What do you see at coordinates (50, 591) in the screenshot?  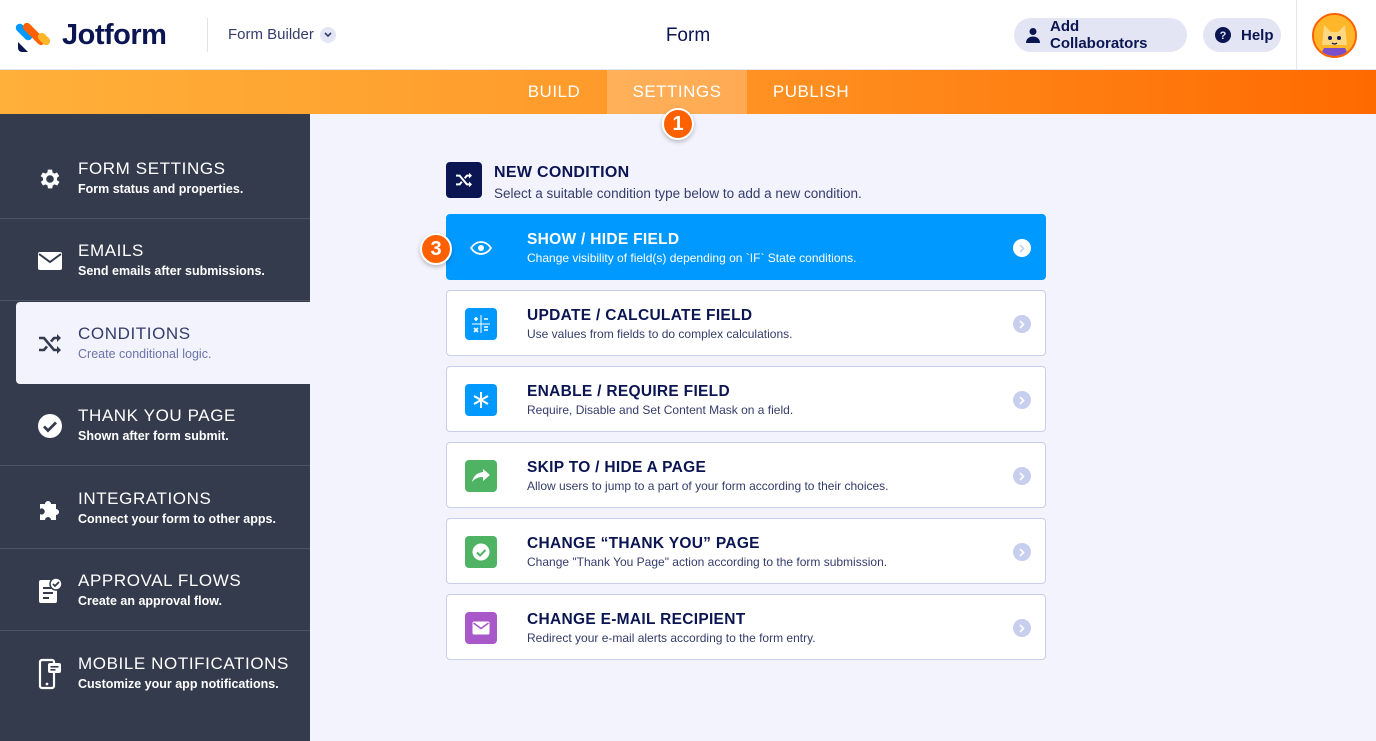 I see `approval-icon` at bounding box center [50, 591].